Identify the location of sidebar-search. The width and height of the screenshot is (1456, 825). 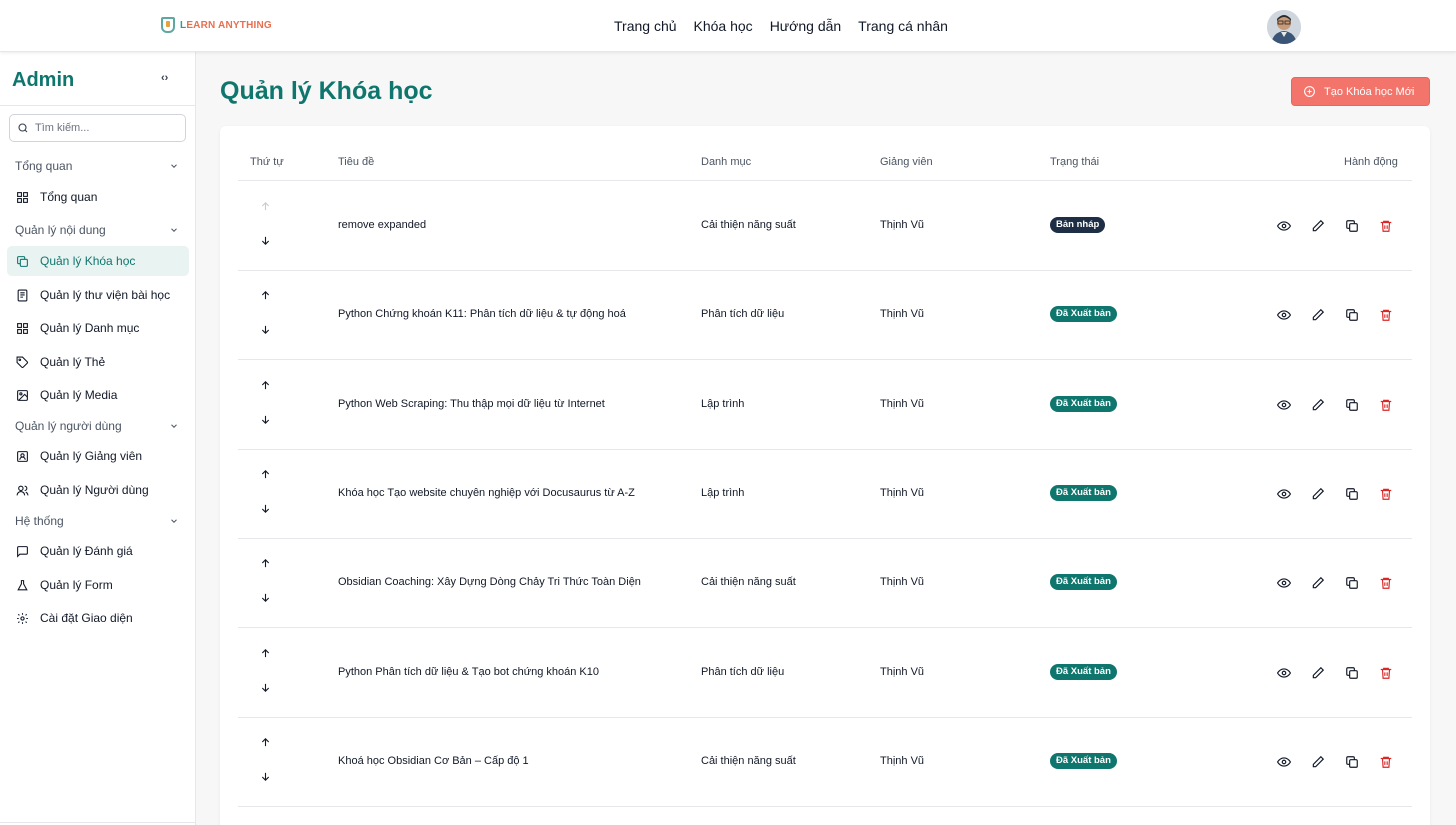
(97, 128).